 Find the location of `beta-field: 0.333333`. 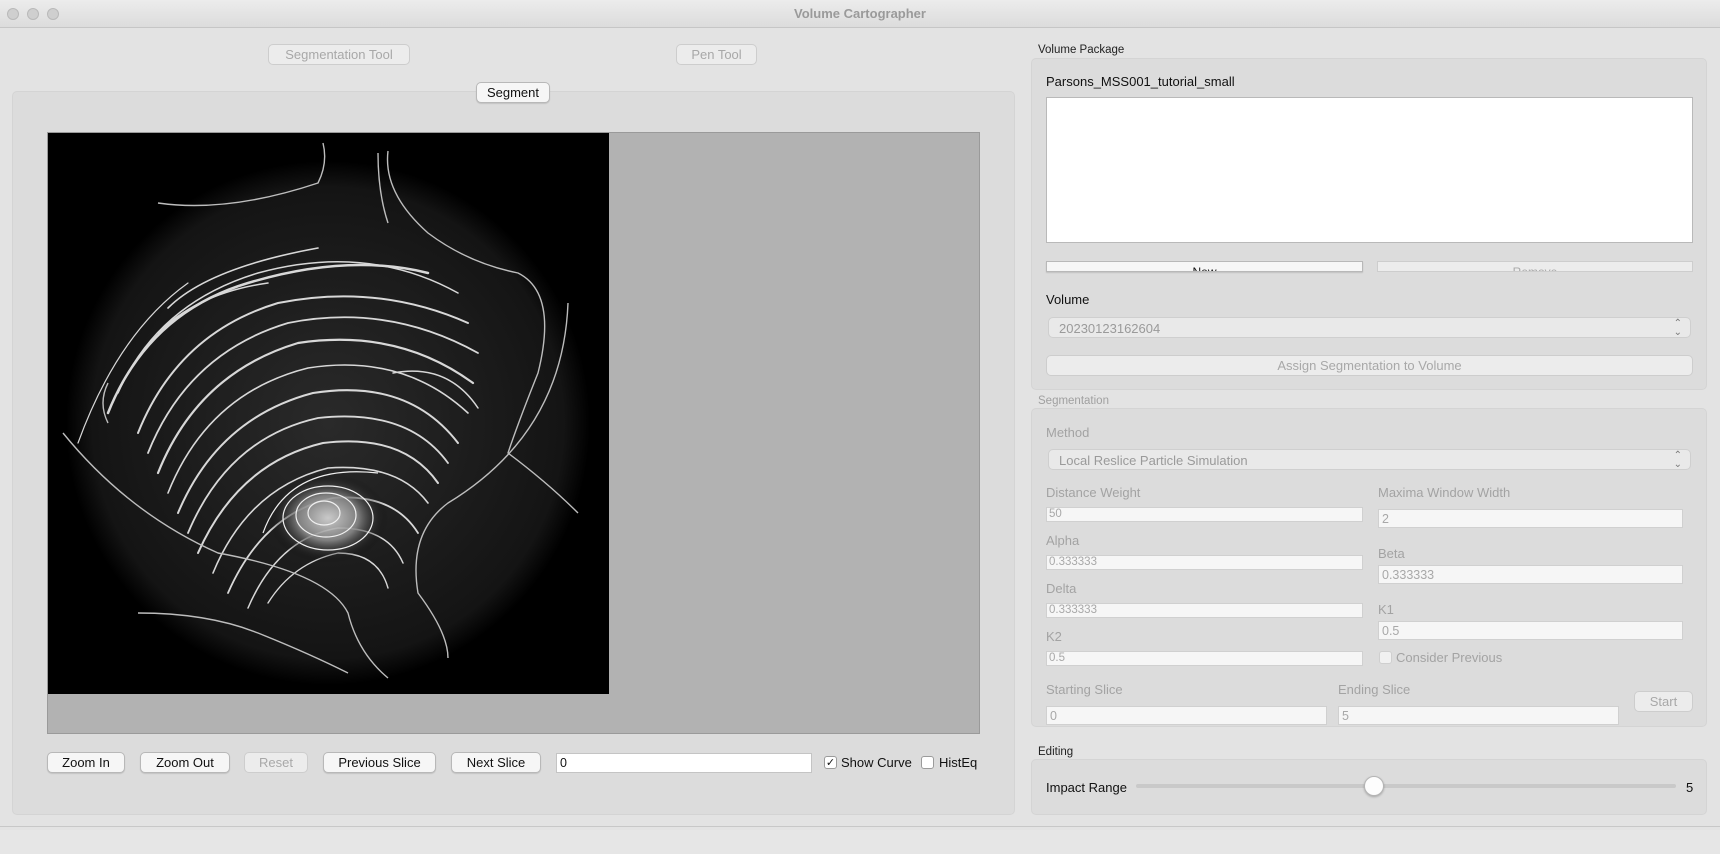

beta-field: 0.333333 is located at coordinates (1530, 574).